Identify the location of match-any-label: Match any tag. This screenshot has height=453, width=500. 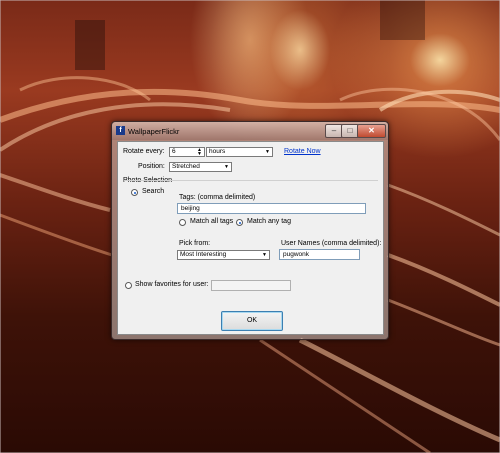
(269, 221).